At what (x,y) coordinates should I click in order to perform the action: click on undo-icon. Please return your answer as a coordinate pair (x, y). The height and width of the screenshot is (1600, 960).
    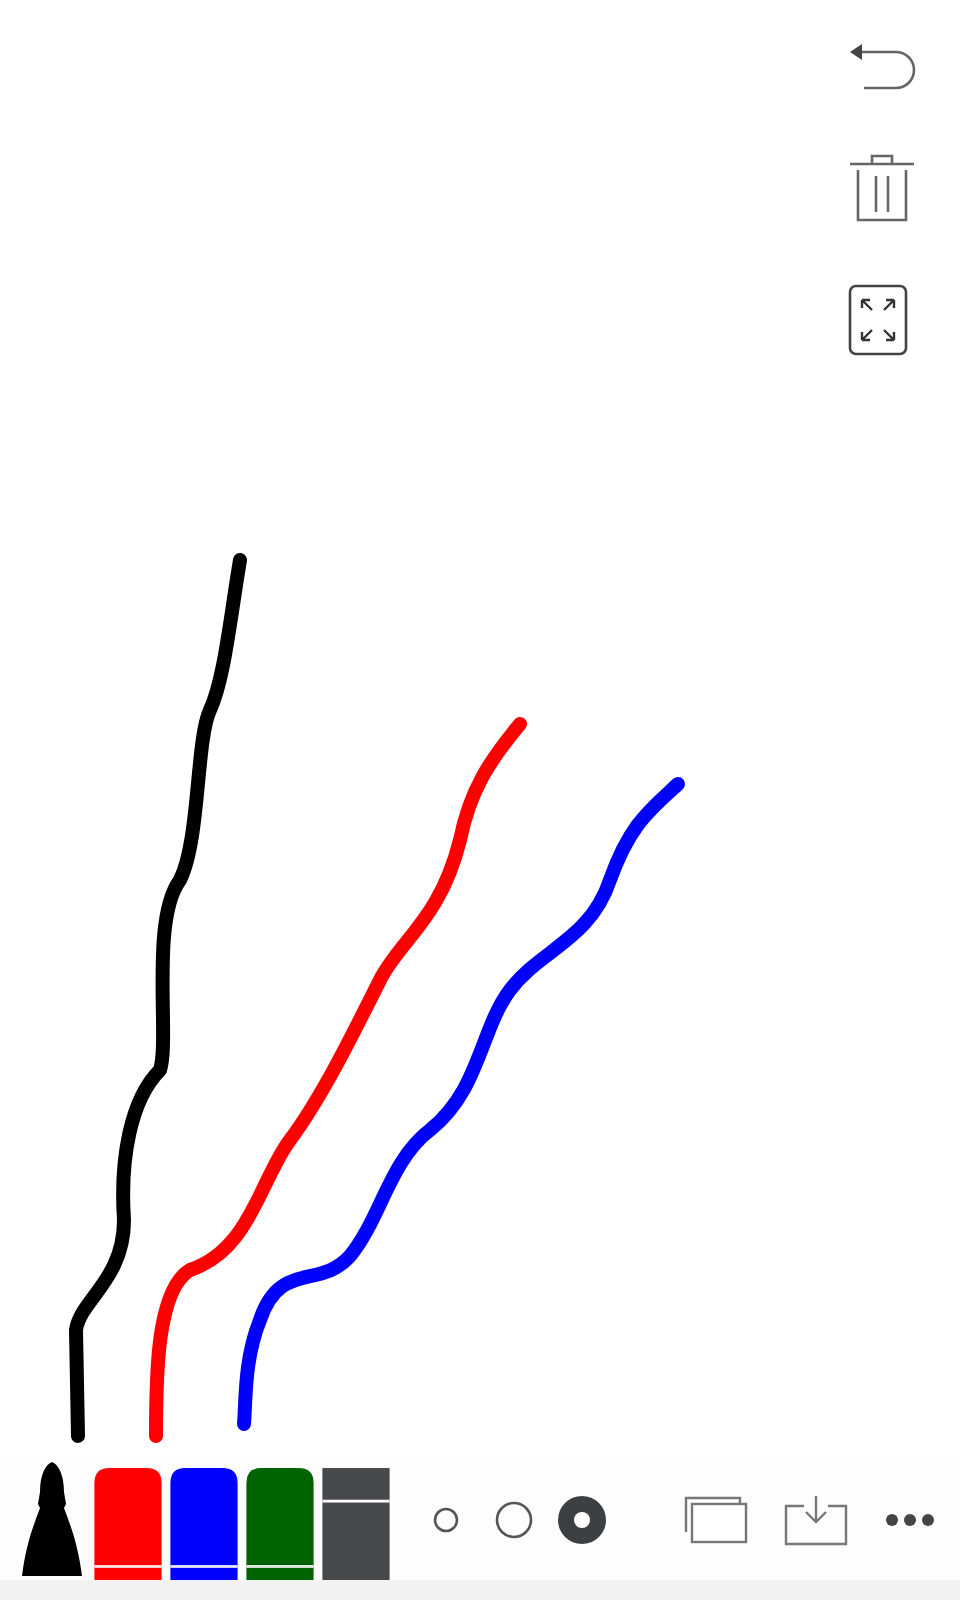
    Looking at the image, I should click on (882, 66).